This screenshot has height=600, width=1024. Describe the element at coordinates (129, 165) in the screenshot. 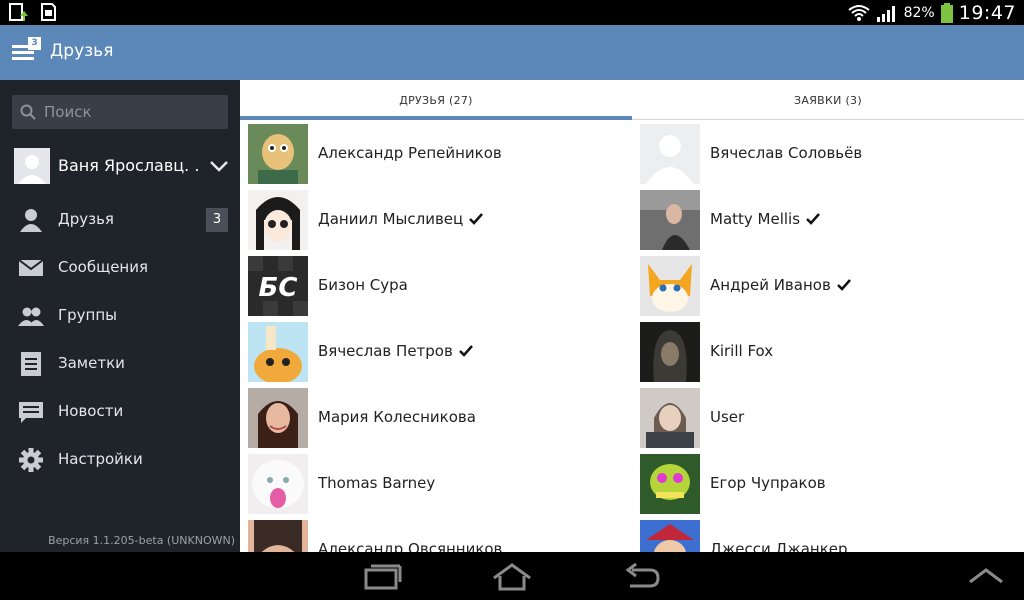

I see `profile-name: Ваня Ярославц. .` at that location.